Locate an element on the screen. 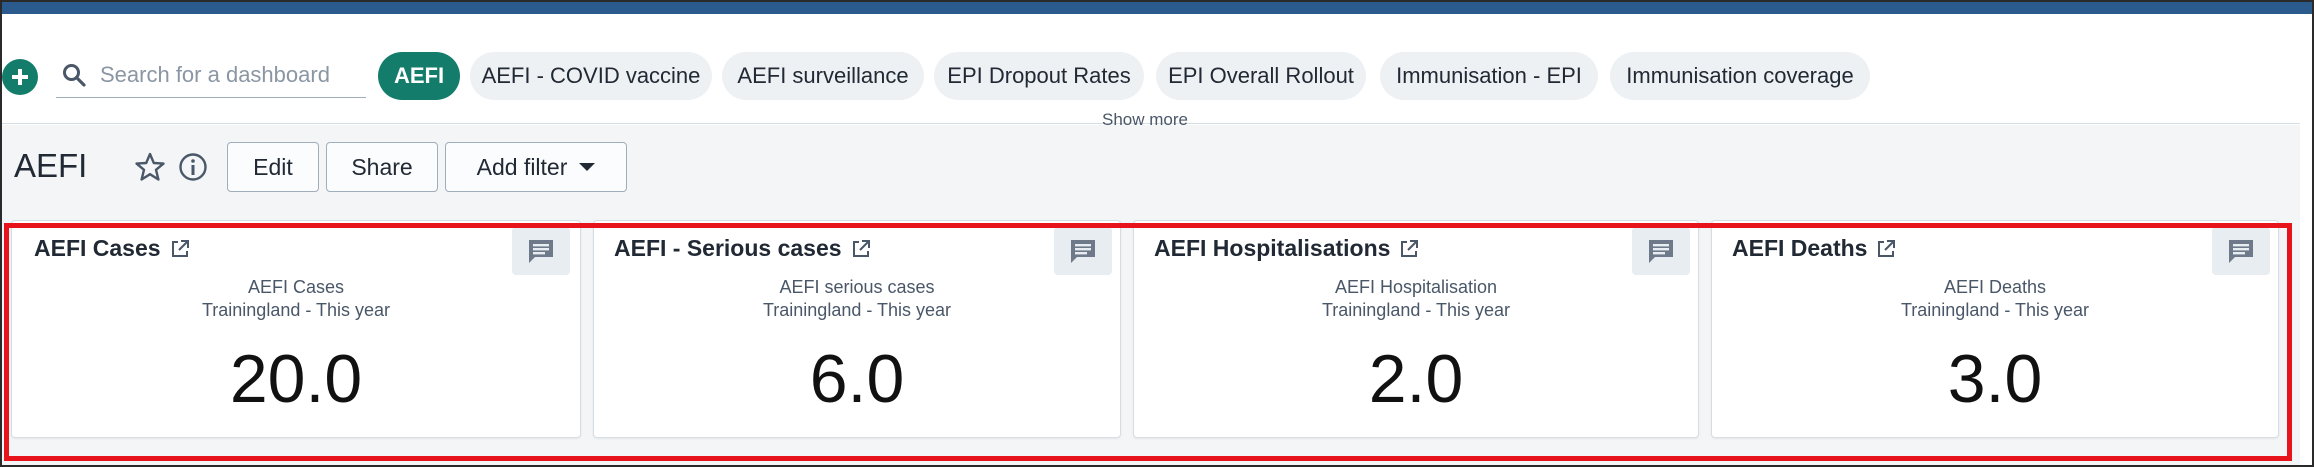  chip-epi-dropout-rates: EPI Dropout Rates is located at coordinates (1039, 76).